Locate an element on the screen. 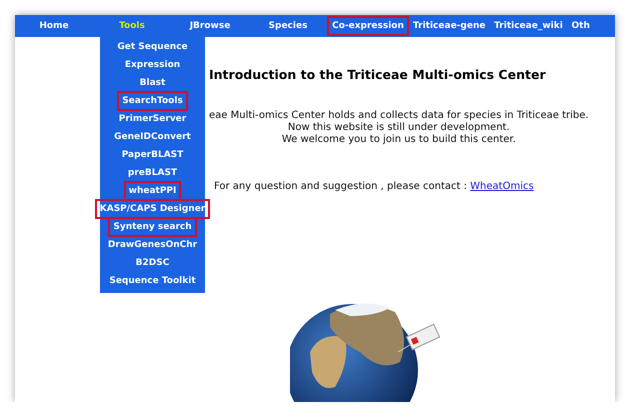 This screenshot has height=417, width=640. intro-text: eae Multi-omics Center holds and collects data for species in Triticeae tribe. is located at coordinates (399, 116).